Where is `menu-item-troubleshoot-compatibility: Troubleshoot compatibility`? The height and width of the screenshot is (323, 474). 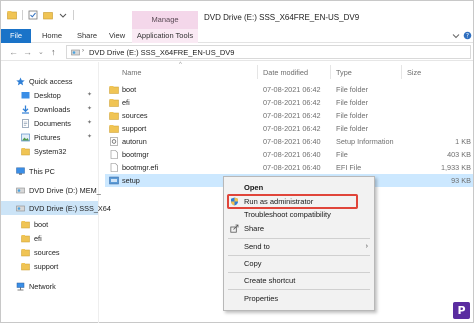
menu-item-troubleshoot-compatibility: Troubleshoot compatibility is located at coordinates (299, 214).